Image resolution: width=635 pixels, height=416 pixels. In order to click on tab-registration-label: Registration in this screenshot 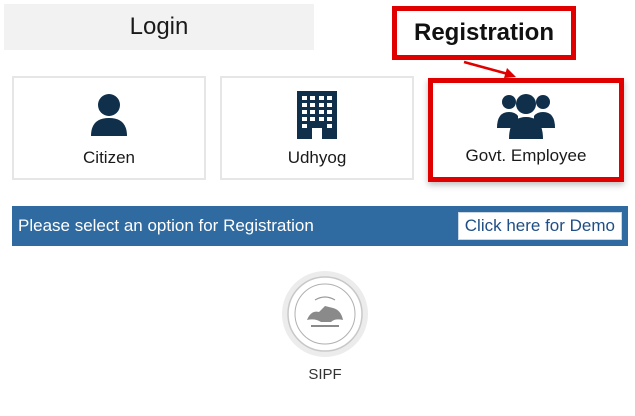, I will do `click(483, 32)`.